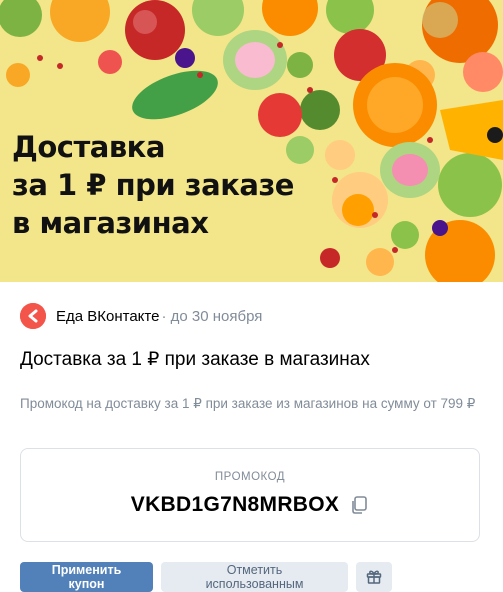  Describe the element at coordinates (235, 505) in the screenshot. I see `promo-code: VKBD1G7N8MRBOX` at that location.